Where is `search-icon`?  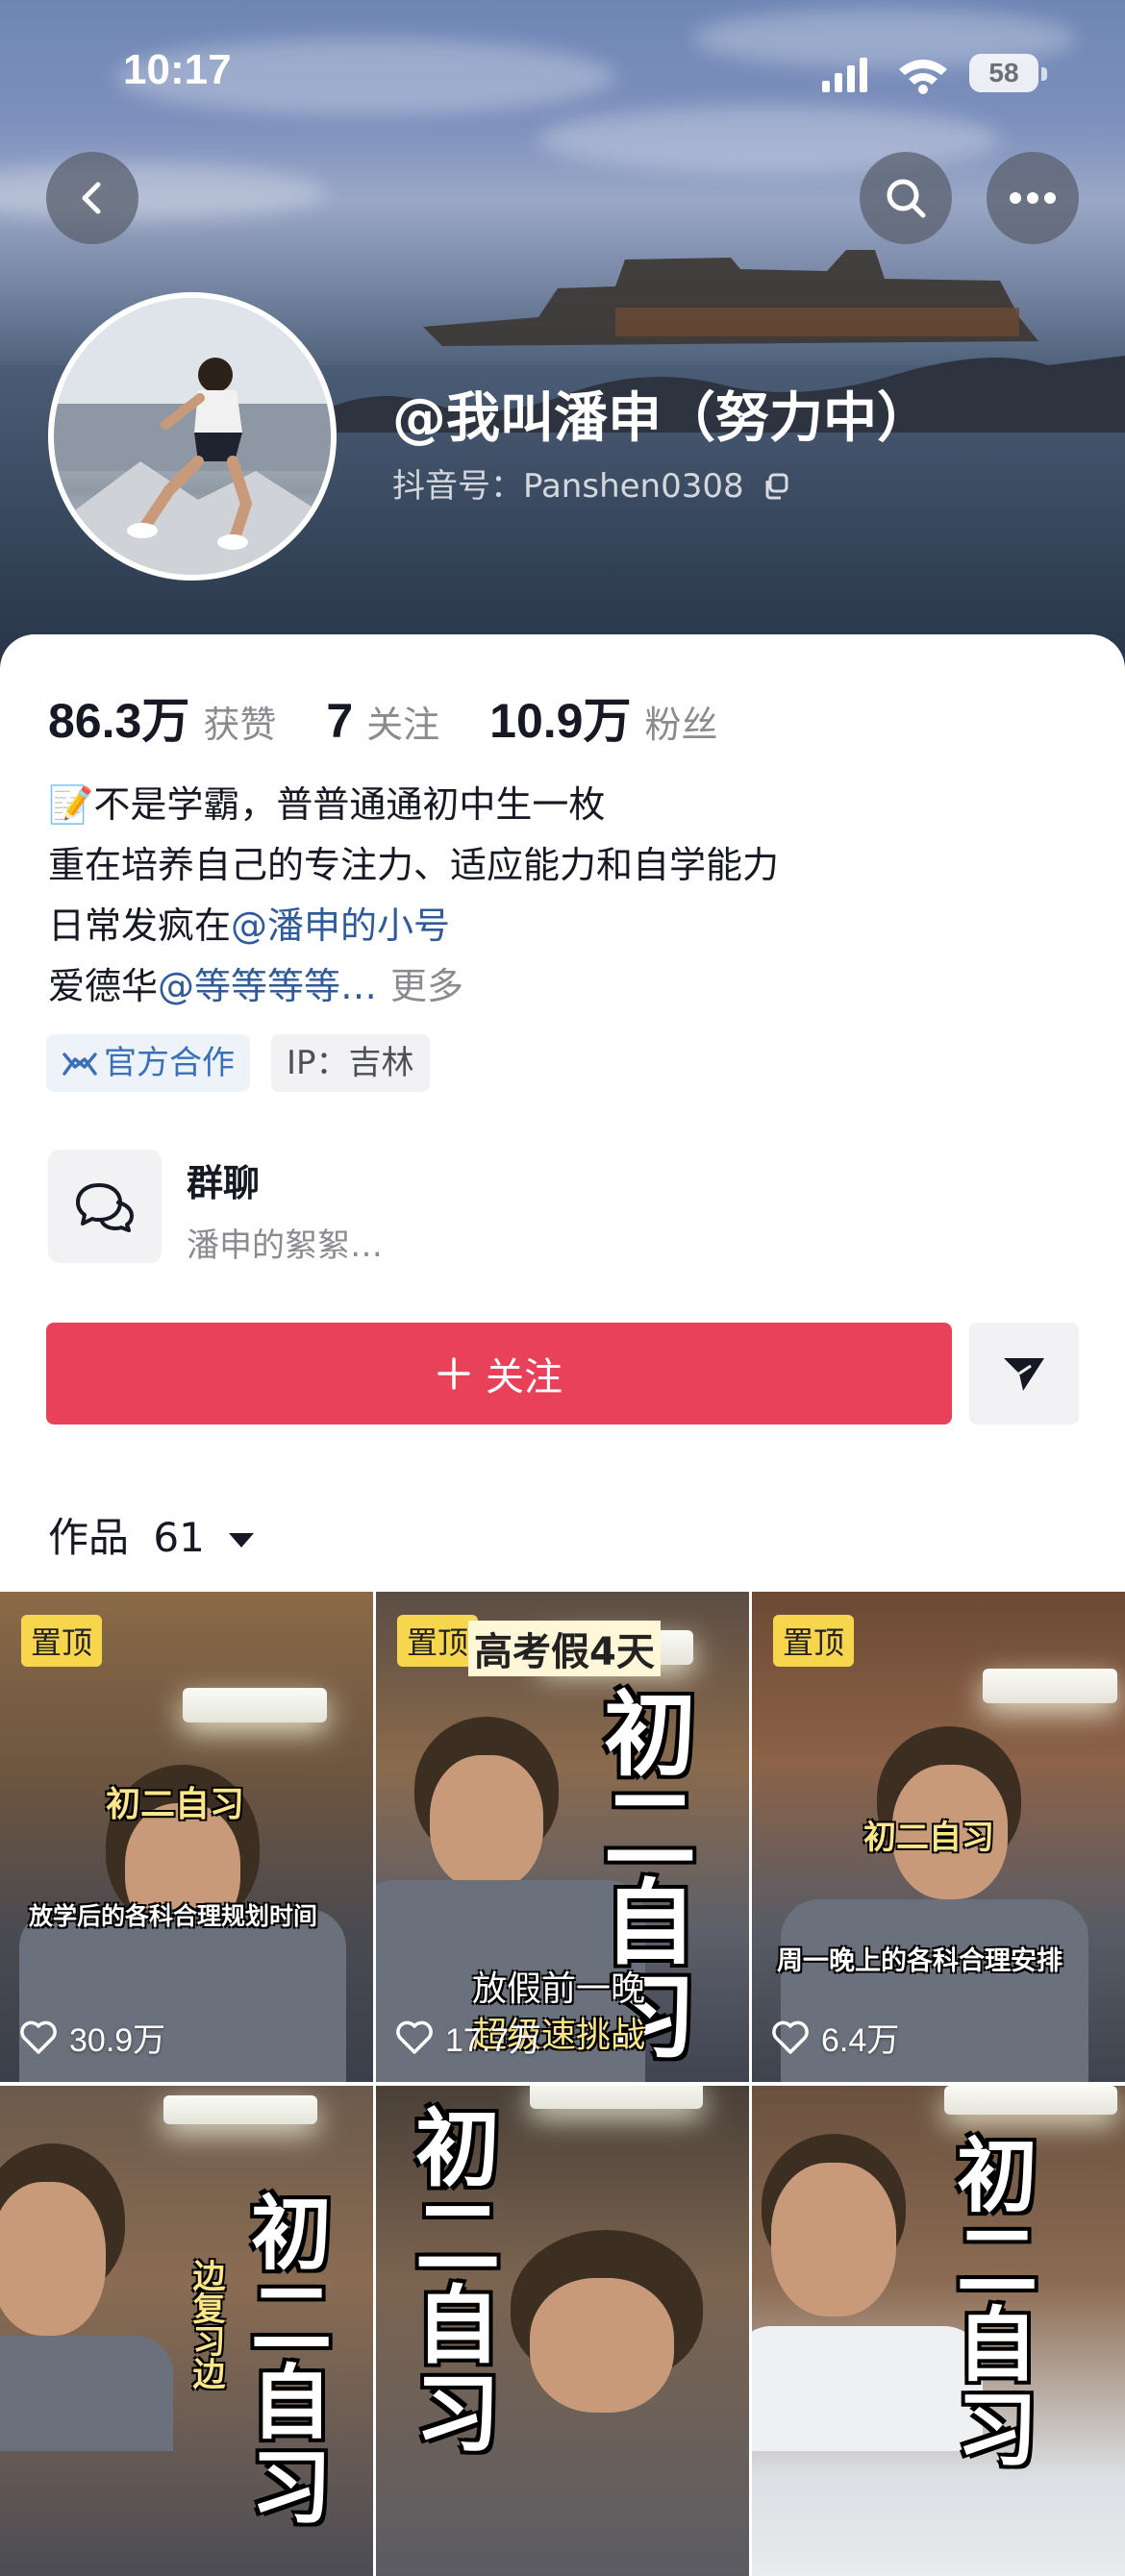 search-icon is located at coordinates (906, 198).